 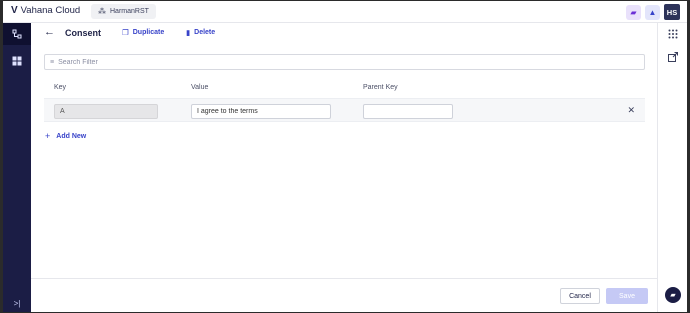 What do you see at coordinates (106, 111) in the screenshot?
I see `key-field` at bounding box center [106, 111].